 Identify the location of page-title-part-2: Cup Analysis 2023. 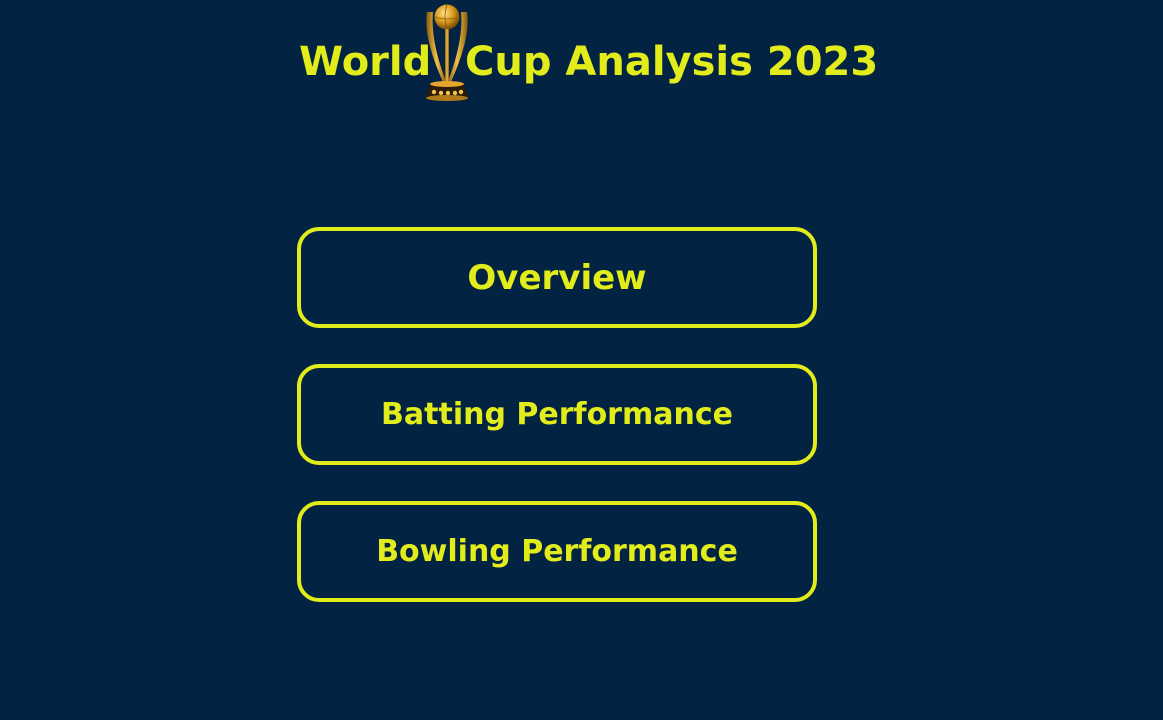
(672, 62).